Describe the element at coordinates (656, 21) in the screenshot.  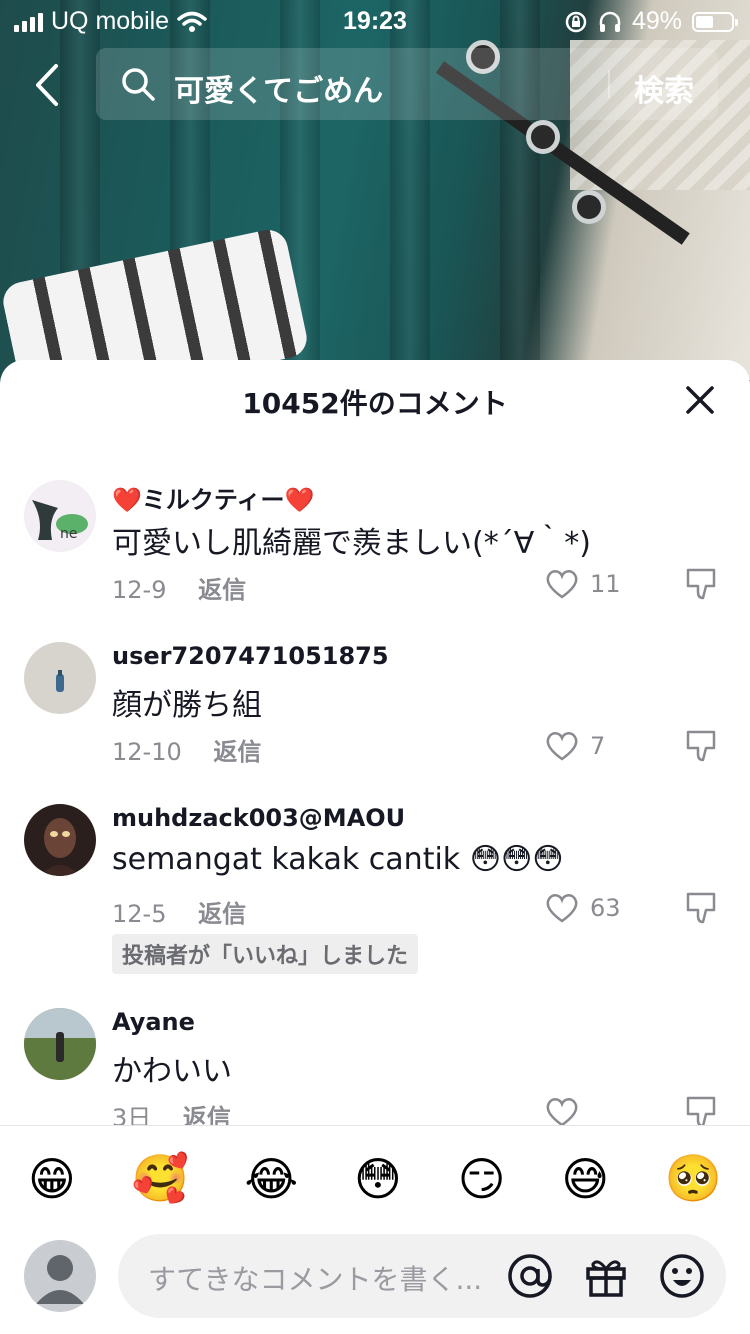
I see `battery-percent: 49%` at that location.